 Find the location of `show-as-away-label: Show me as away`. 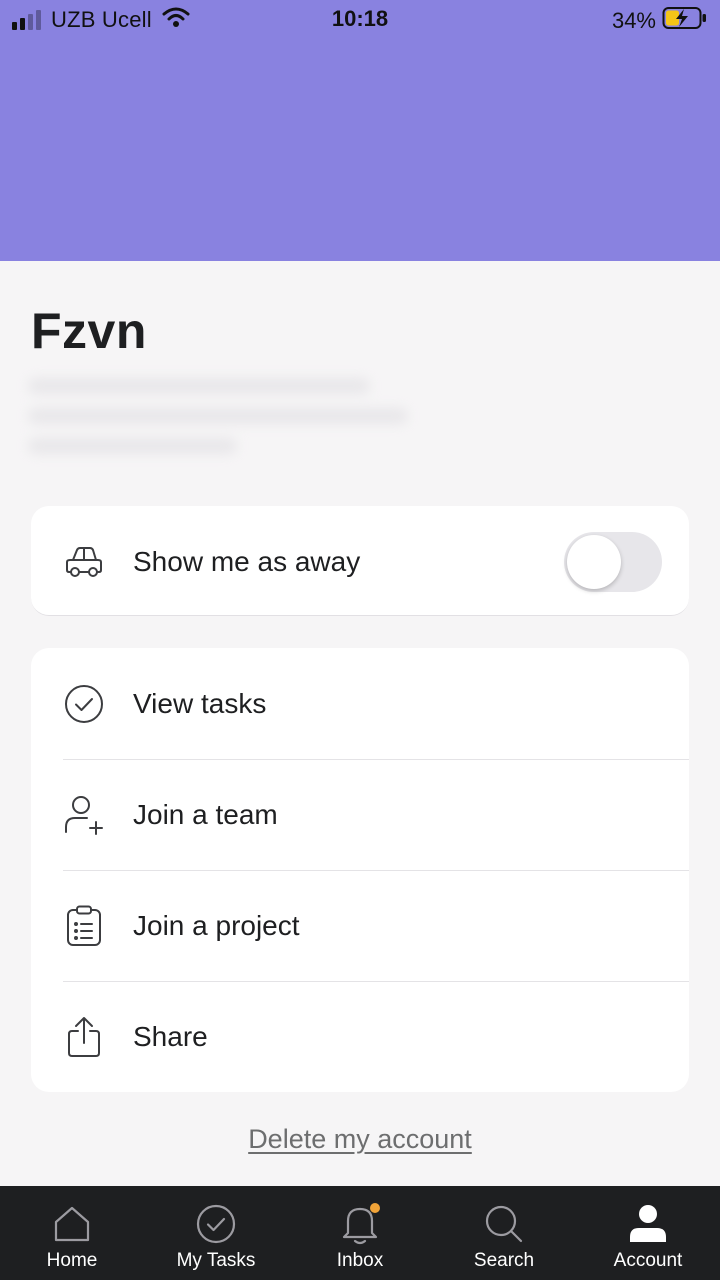

show-as-away-label: Show me as away is located at coordinates (247, 561).